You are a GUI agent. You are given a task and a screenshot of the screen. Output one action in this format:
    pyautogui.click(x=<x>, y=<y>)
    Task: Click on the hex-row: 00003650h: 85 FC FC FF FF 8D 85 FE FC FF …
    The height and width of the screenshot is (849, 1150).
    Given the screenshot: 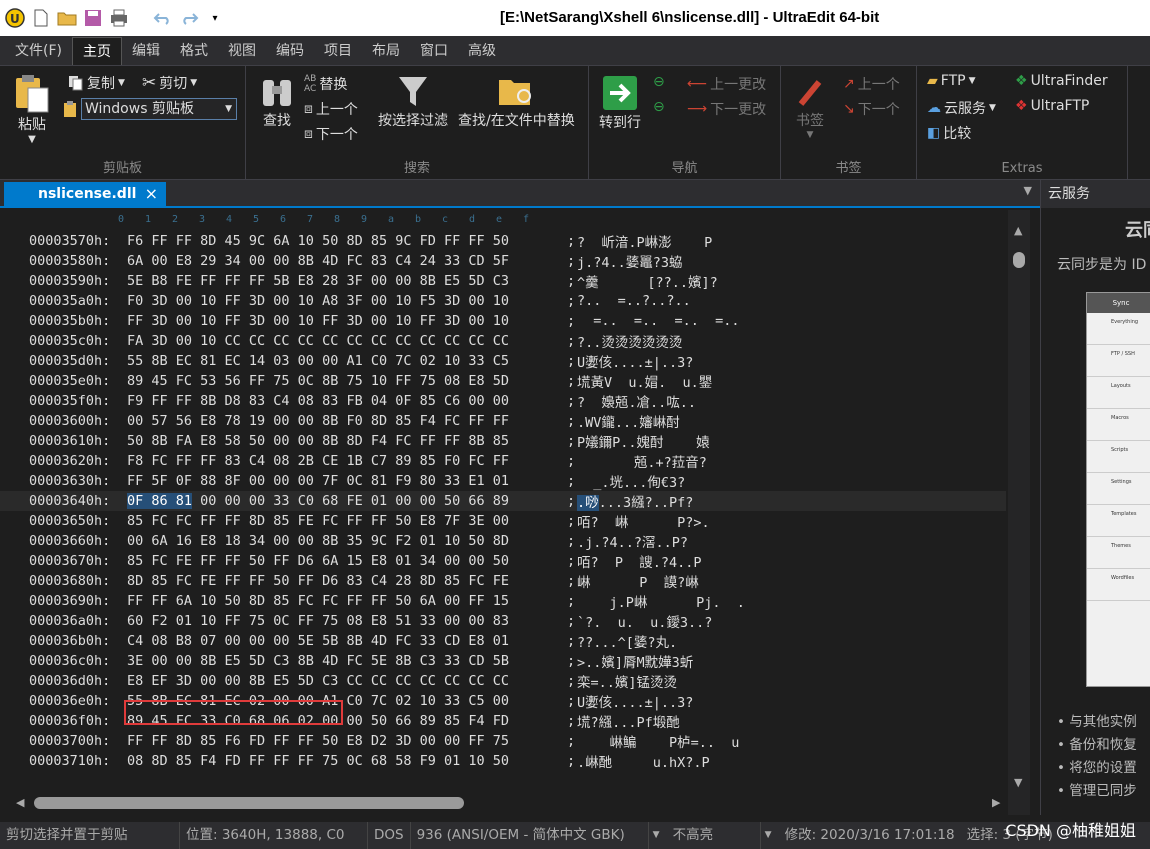 What is the action you would take?
    pyautogui.click(x=503, y=521)
    